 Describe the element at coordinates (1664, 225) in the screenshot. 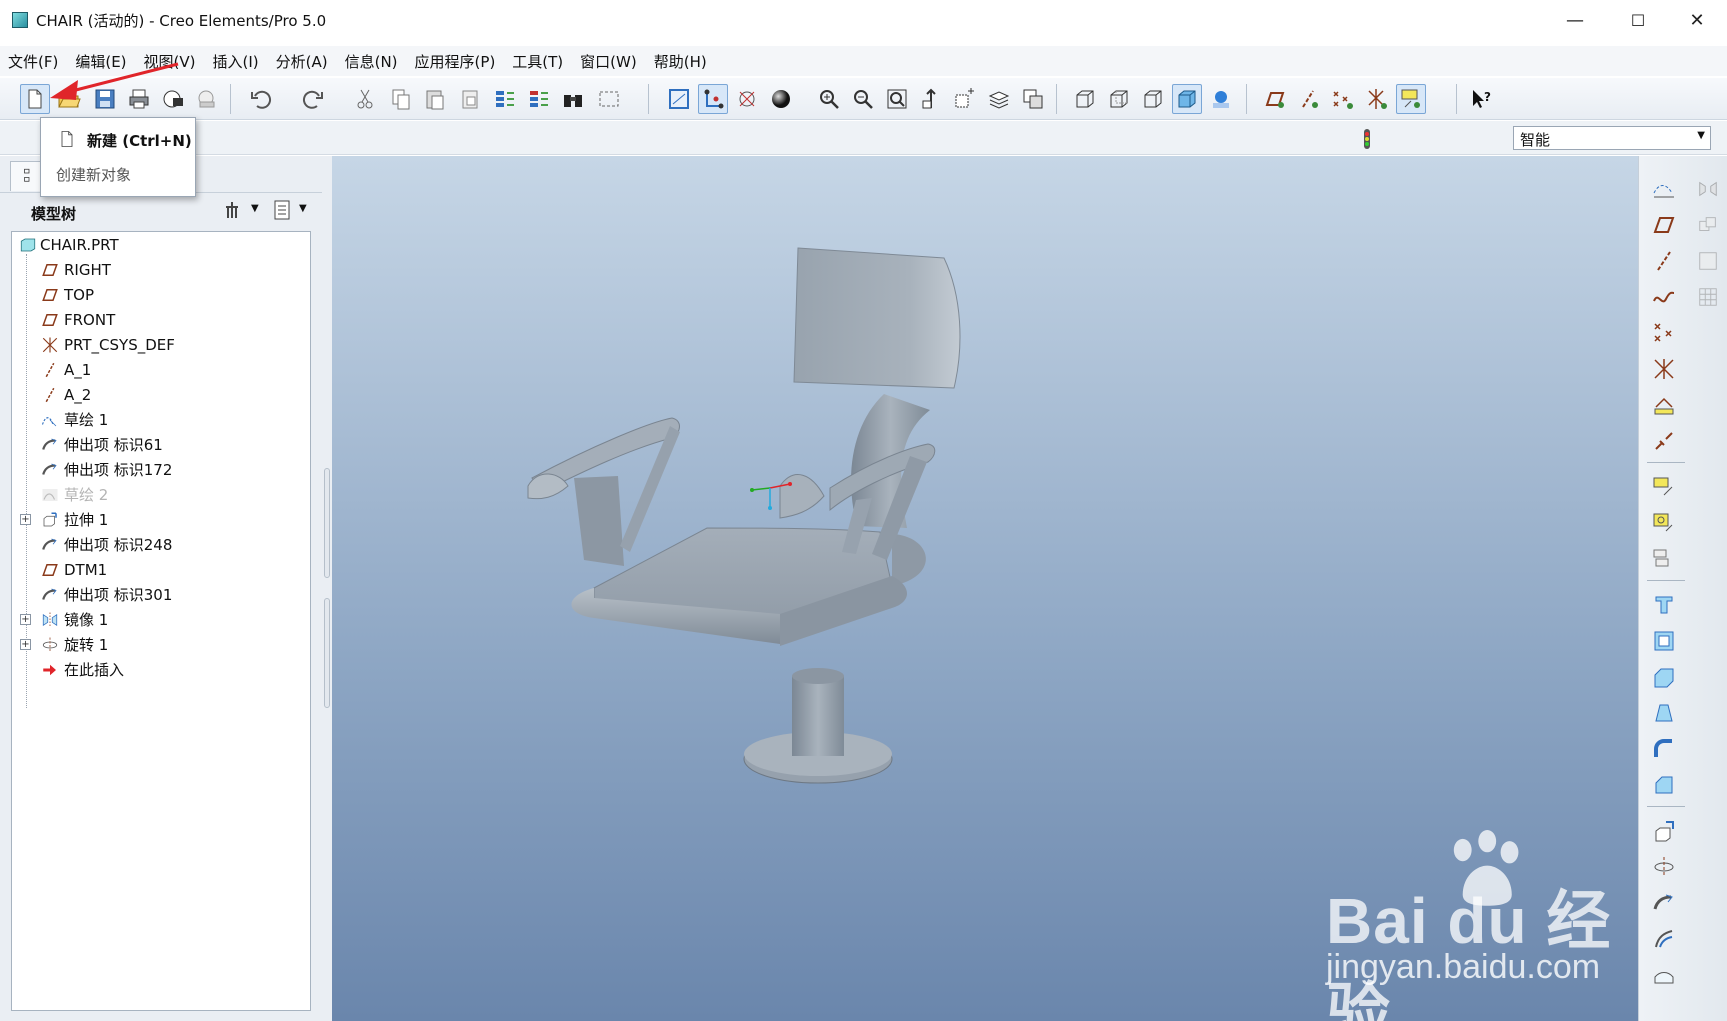

I see `datum-plane-tool-button` at that location.